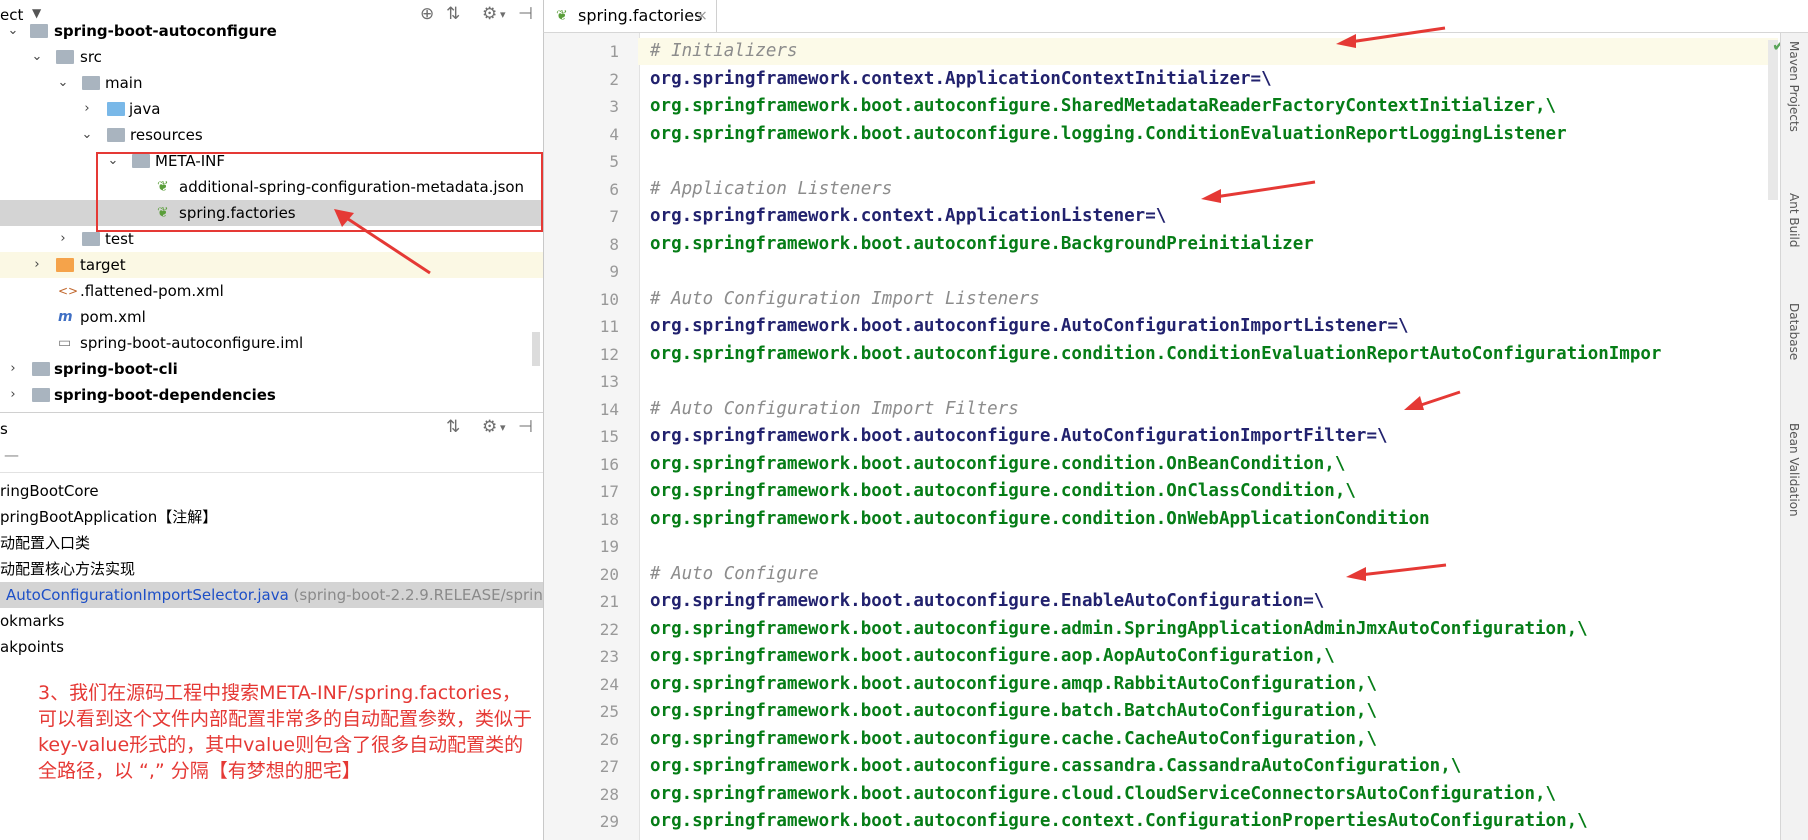  Describe the element at coordinates (489, 427) in the screenshot. I see `gear-icon: ⚙` at that location.